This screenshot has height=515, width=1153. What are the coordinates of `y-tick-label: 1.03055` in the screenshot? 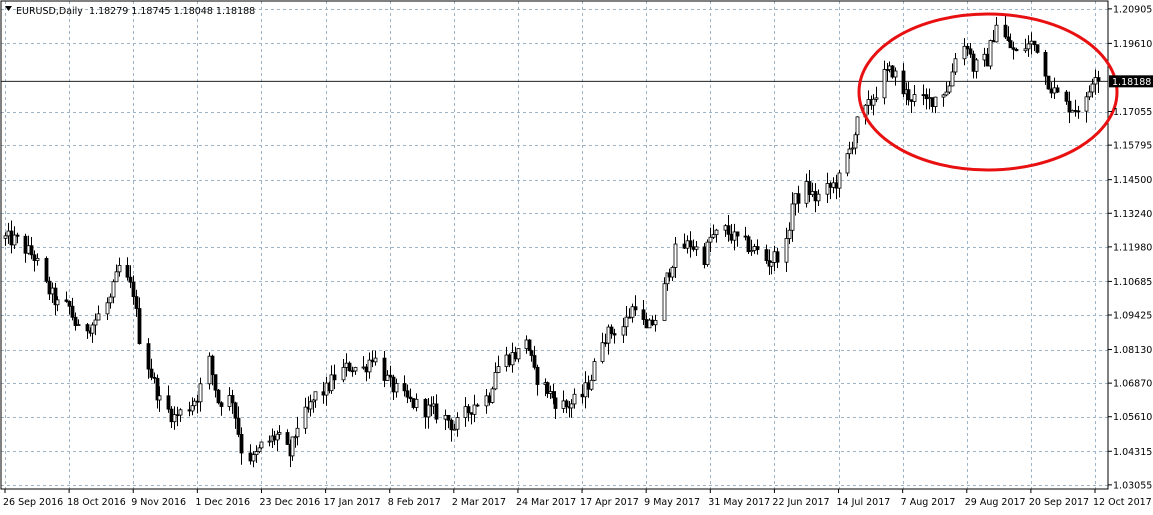 It's located at (1132, 485).